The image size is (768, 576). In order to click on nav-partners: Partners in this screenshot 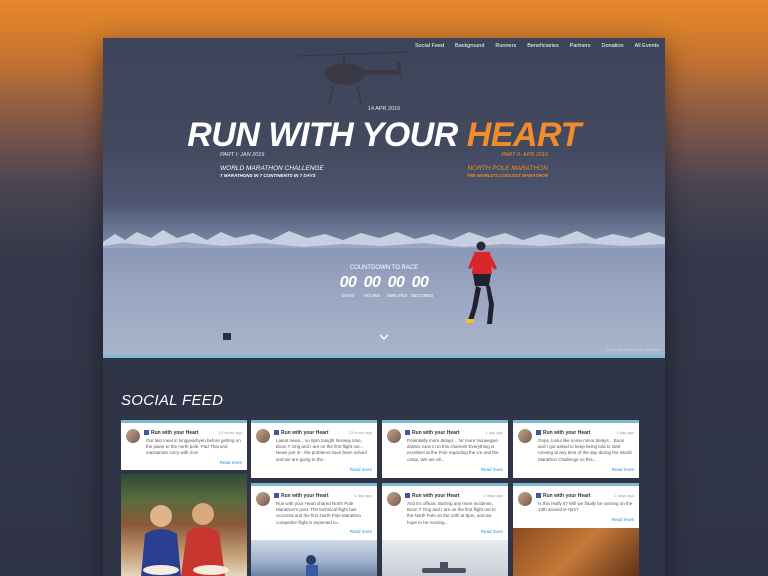, I will do `click(580, 46)`.